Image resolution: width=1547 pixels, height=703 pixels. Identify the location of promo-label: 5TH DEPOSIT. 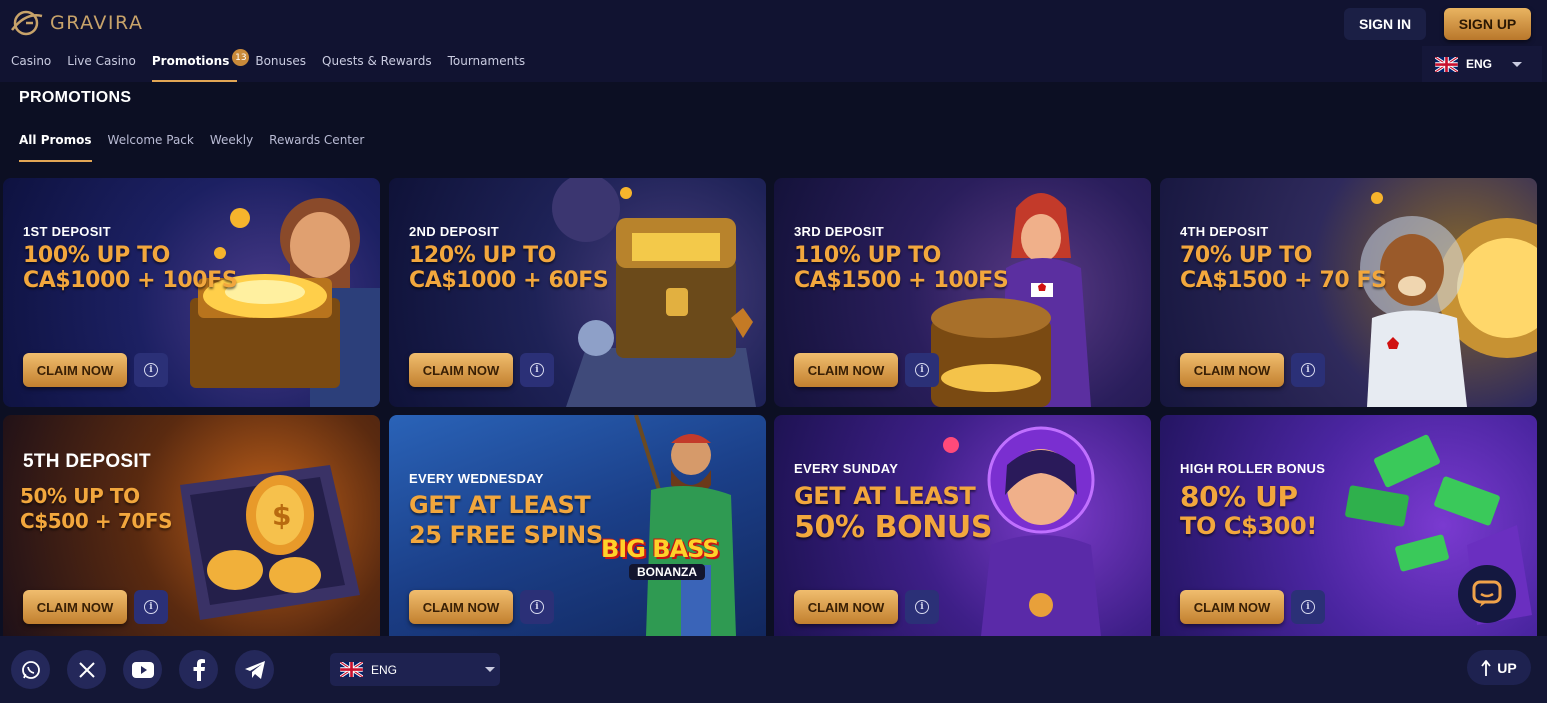
(87, 461).